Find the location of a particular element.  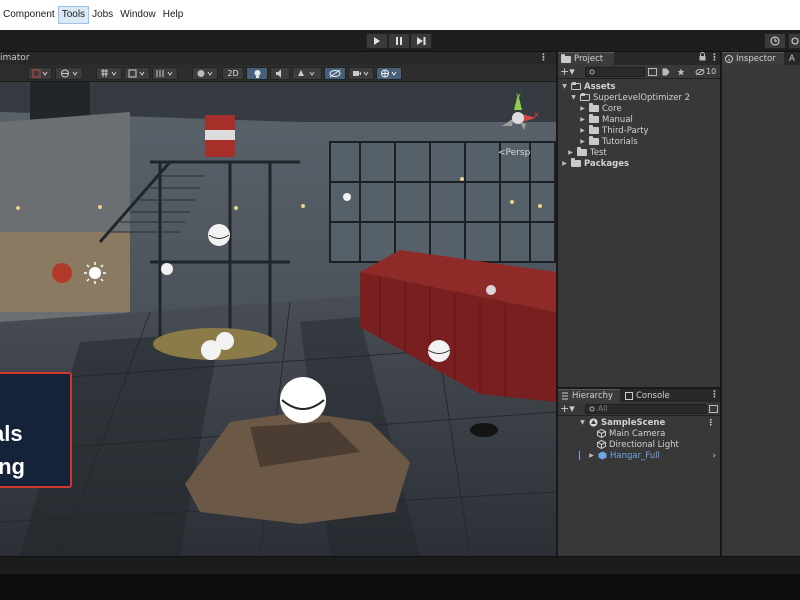

hidden-objects-toggle is located at coordinates (335, 73).